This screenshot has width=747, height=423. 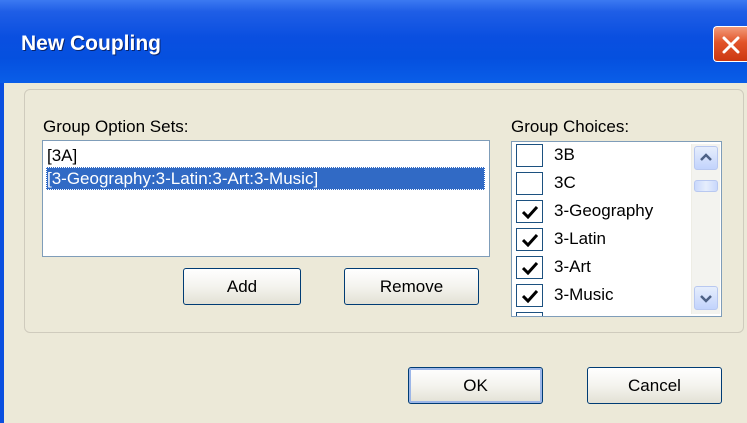 I want to click on window-title: New Coupling, so click(x=91, y=43).